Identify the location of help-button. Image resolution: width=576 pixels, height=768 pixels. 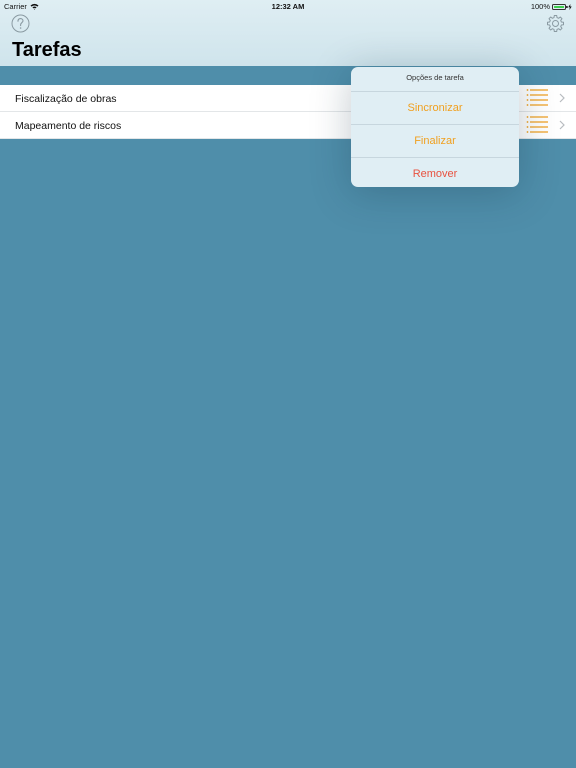
(20, 23).